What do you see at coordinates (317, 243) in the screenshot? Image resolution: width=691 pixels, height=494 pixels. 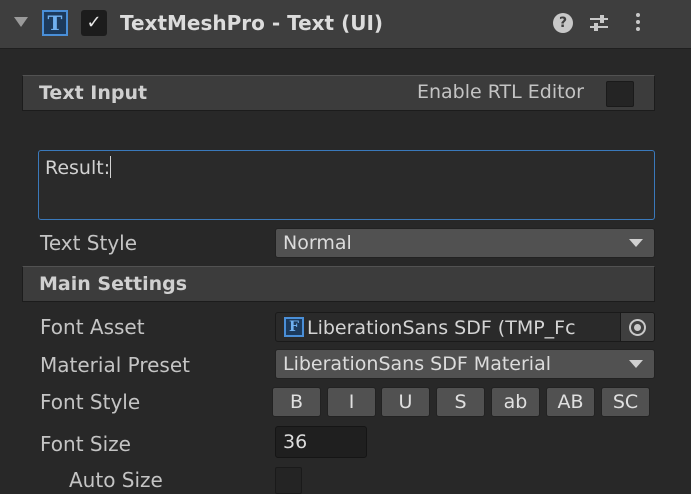 I see `text-style-value: Normal` at bounding box center [317, 243].